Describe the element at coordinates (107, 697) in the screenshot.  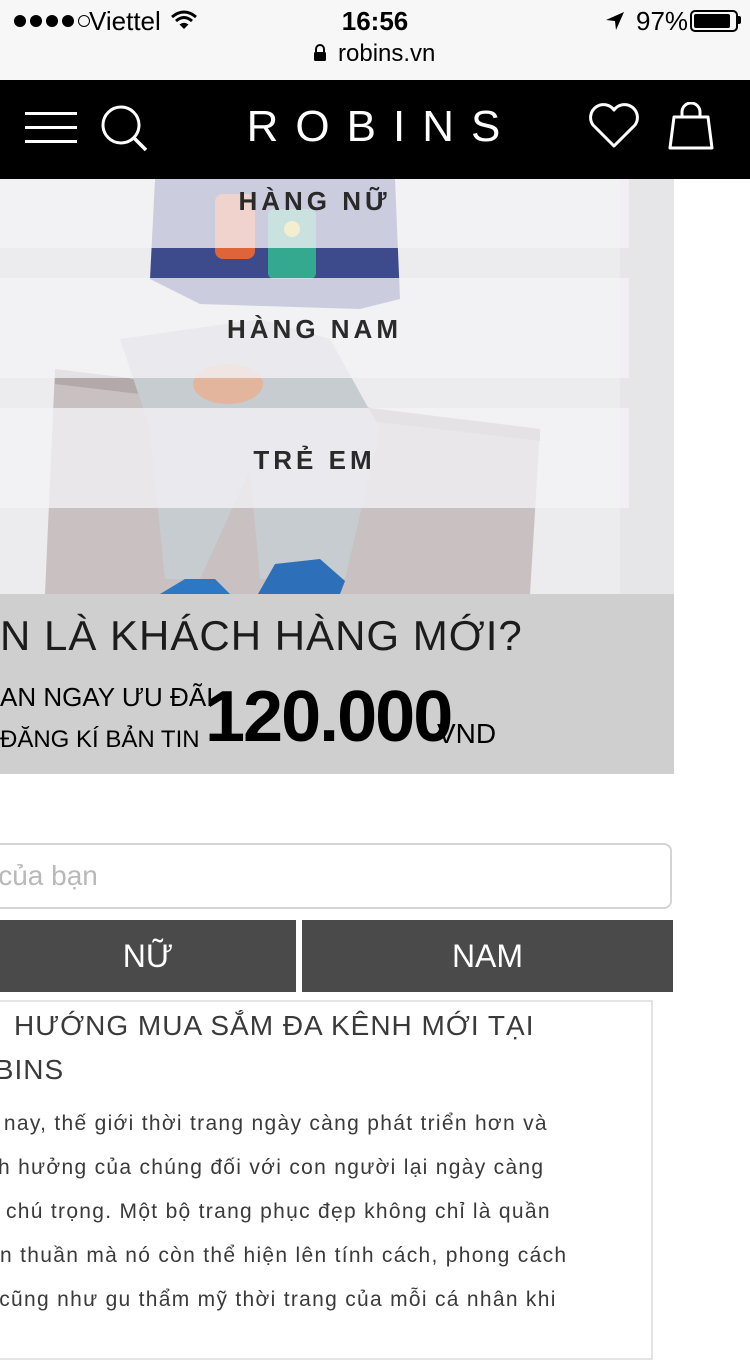
I see `promo-offer-line: AN NGAY ƯU ĐÃI` at that location.